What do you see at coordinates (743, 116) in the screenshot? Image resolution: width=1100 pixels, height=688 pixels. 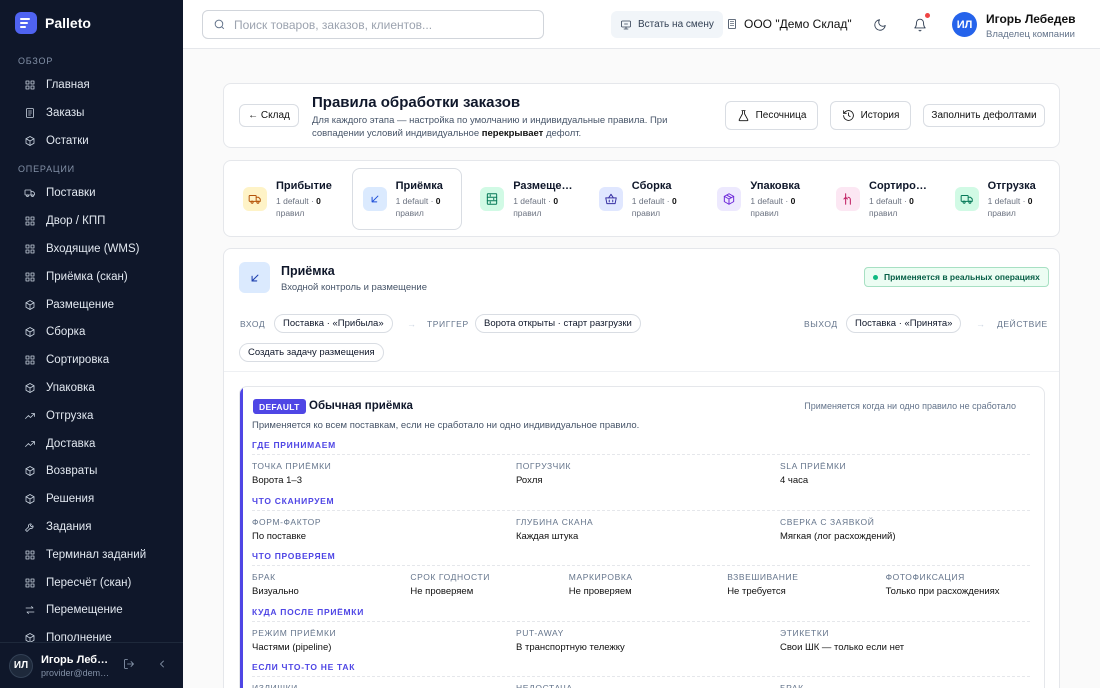 I see `flask-icon` at bounding box center [743, 116].